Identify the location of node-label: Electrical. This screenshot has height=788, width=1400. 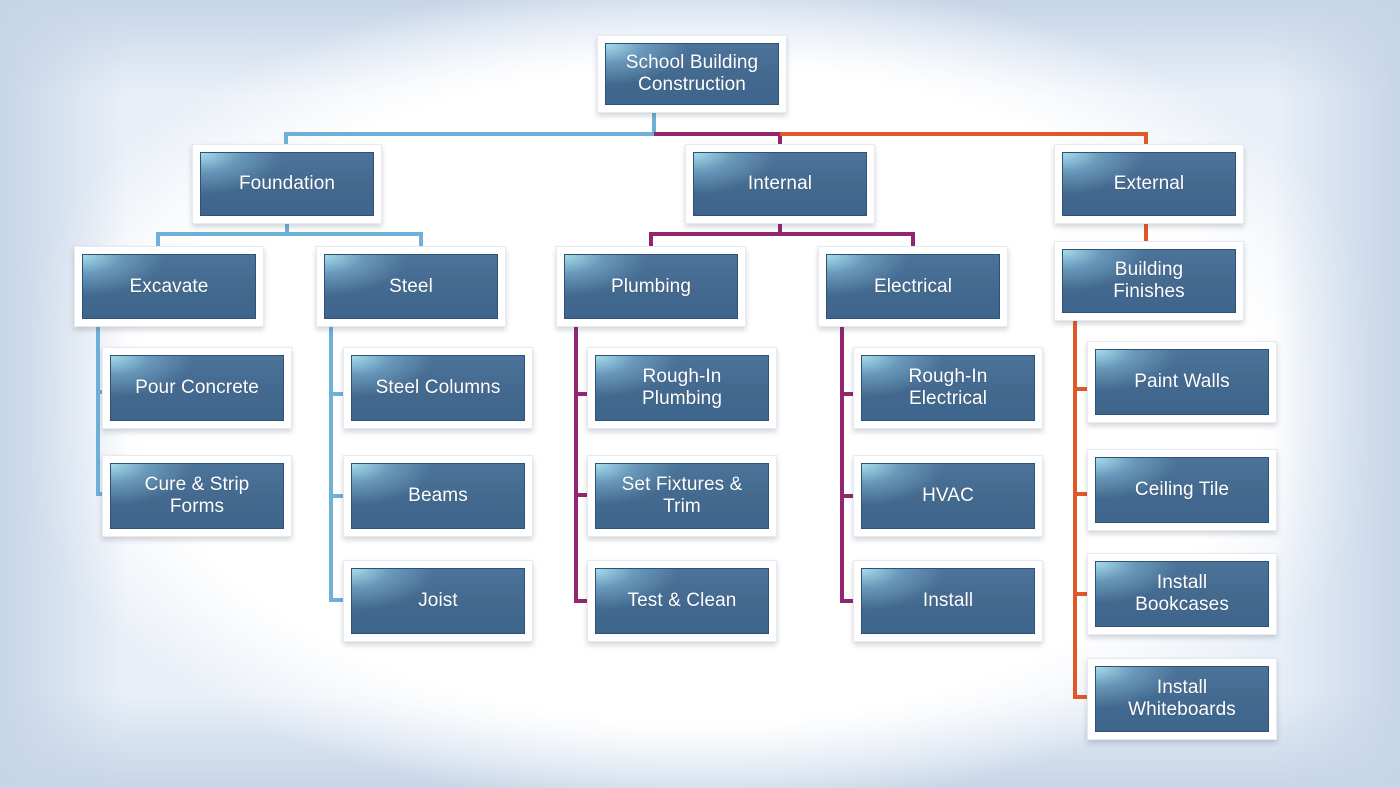
(913, 286).